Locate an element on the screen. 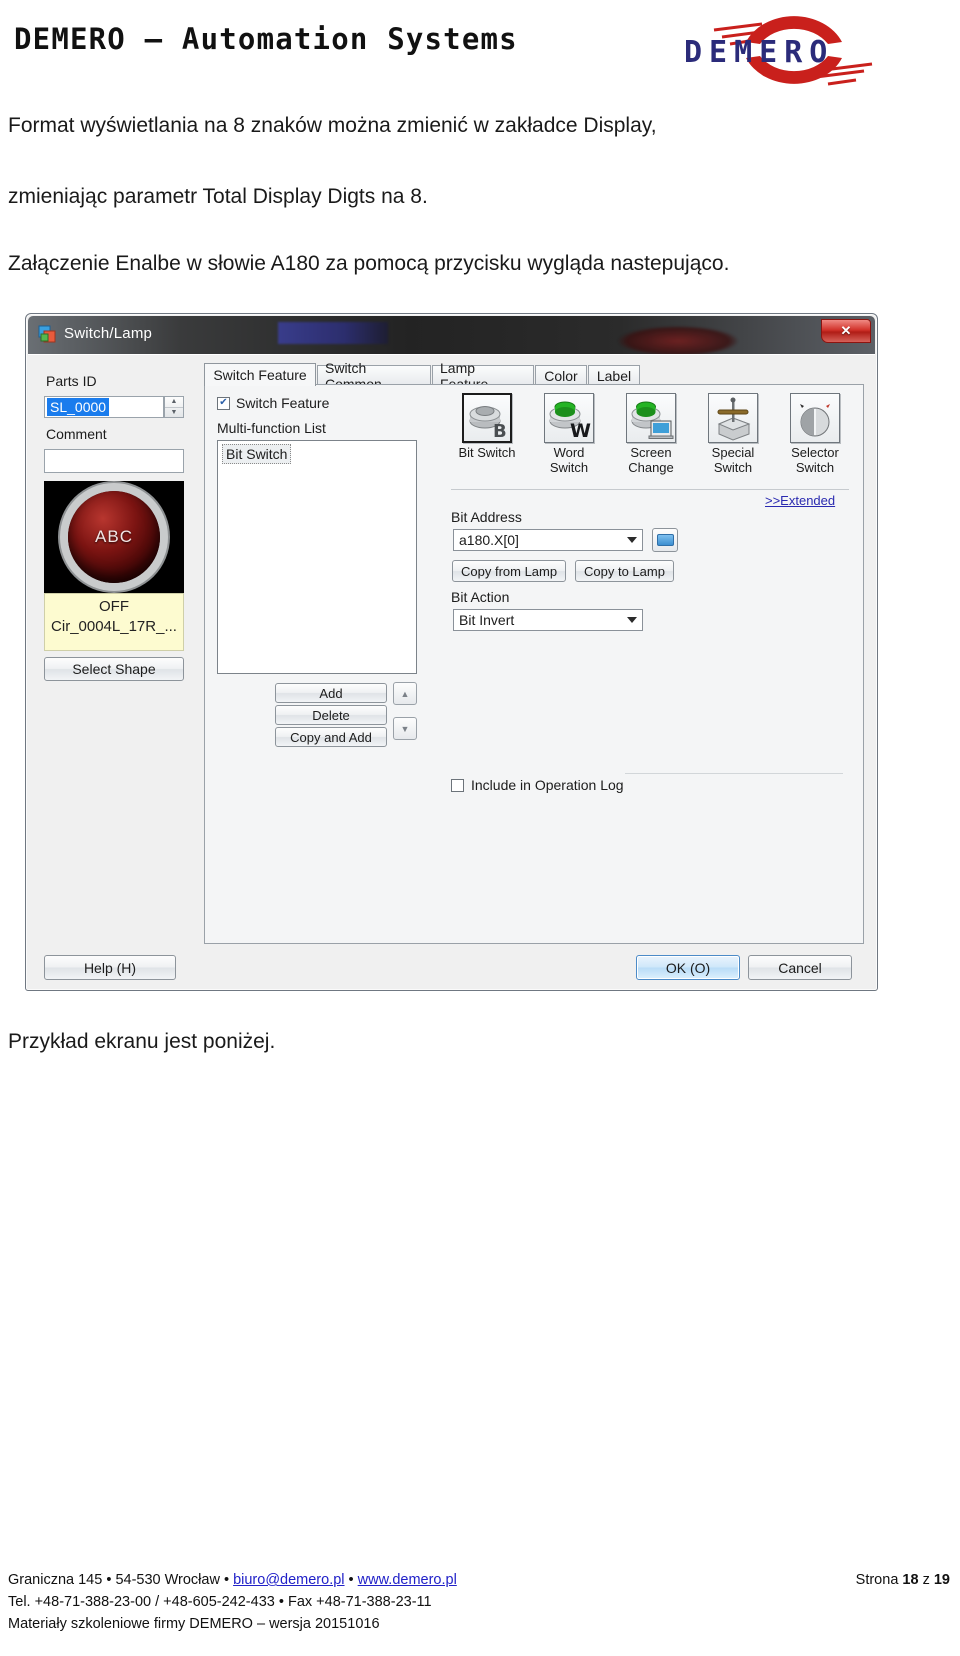 This screenshot has height=1656, width=960. bit-action-value: Bit Invert is located at coordinates (487, 620).